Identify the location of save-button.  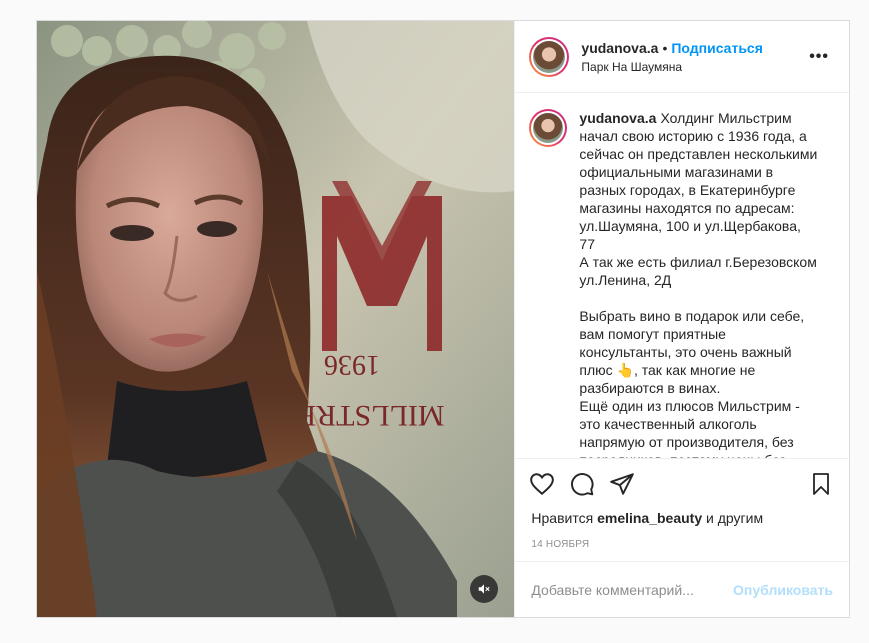
(813, 484).